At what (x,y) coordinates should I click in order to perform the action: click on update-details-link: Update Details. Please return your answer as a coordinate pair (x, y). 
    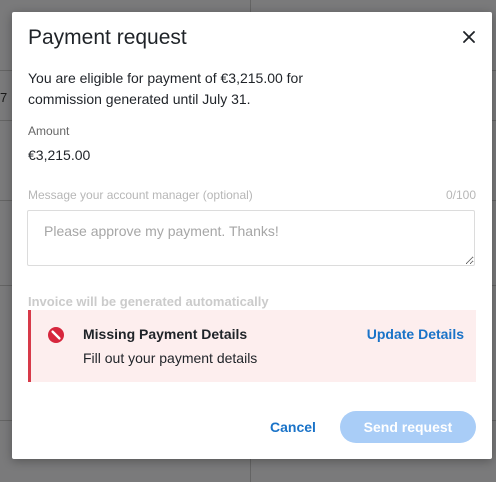
    Looking at the image, I should click on (415, 334).